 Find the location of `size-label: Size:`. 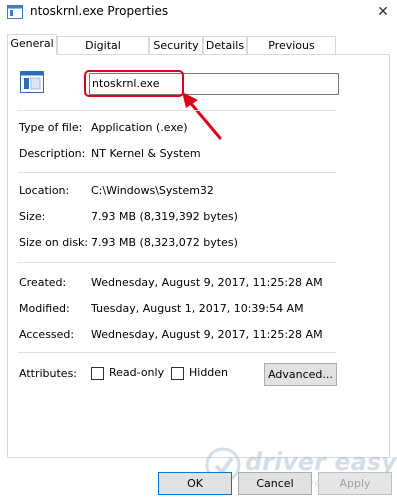

size-label: Size: is located at coordinates (32, 216).